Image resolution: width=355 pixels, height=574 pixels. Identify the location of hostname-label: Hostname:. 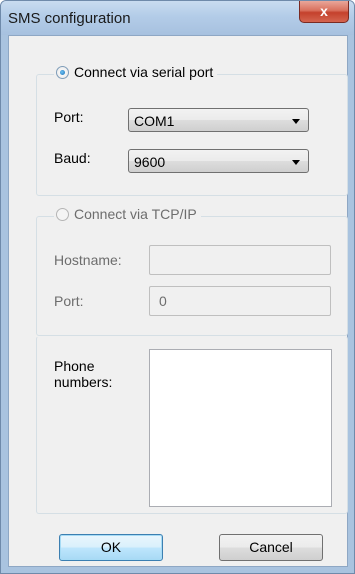
(88, 260).